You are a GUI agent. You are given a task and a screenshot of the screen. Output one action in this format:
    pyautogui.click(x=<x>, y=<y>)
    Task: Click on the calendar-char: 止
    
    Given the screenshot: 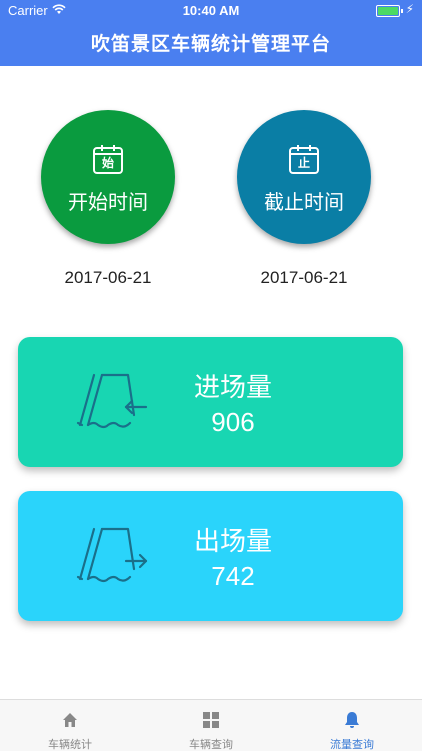 What is the action you would take?
    pyautogui.click(x=303, y=163)
    